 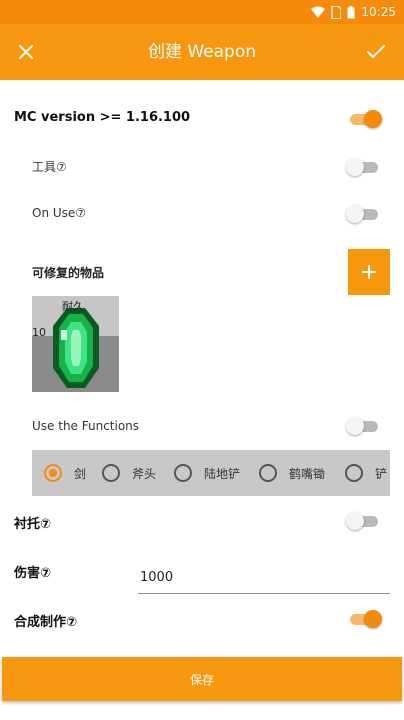 I want to click on add-repair-item-button, so click(x=369, y=272).